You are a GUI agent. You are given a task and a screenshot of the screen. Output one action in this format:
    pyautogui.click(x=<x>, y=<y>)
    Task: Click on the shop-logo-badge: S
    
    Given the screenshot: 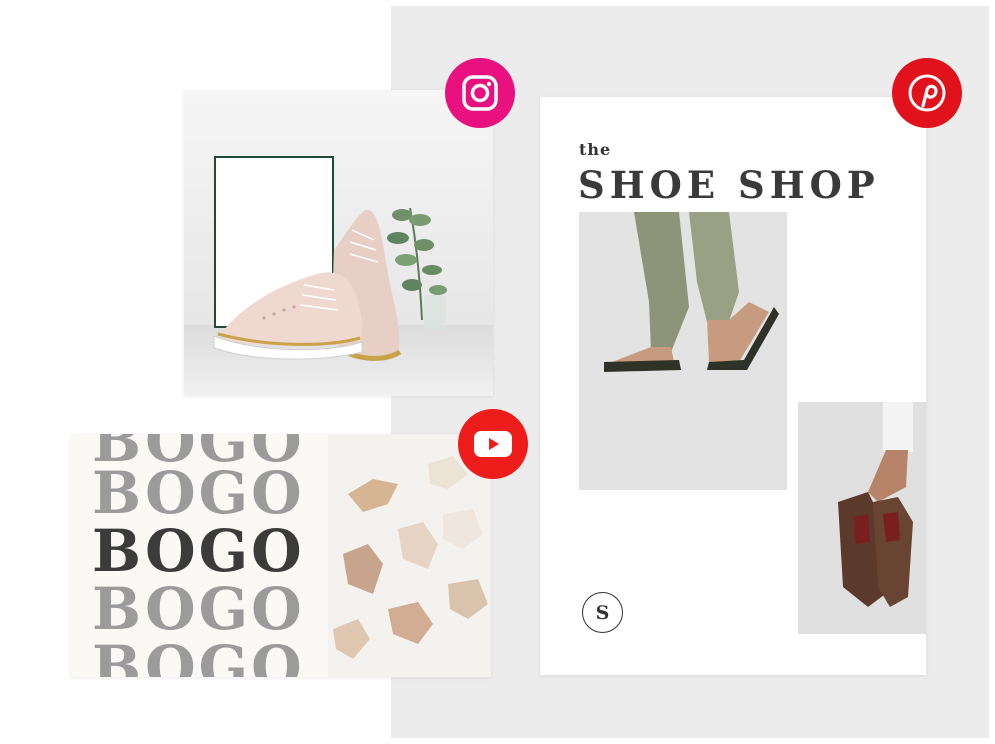 What is the action you would take?
    pyautogui.click(x=602, y=612)
    